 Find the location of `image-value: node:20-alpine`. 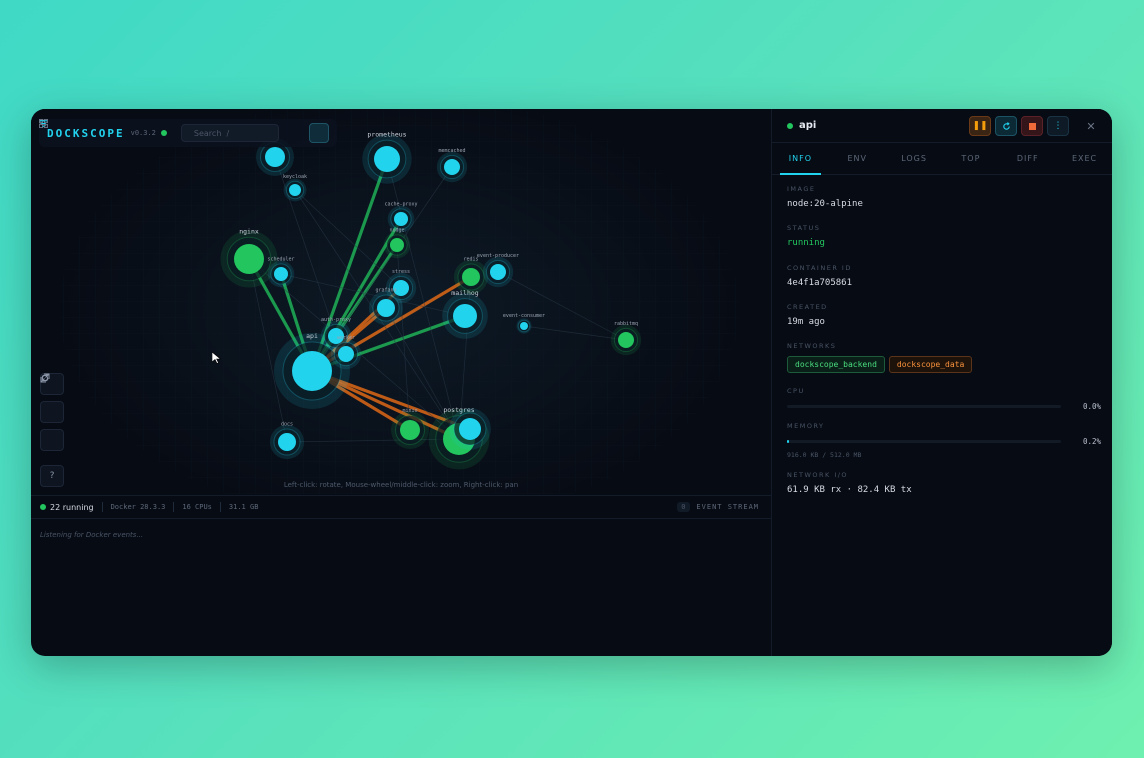

image-value: node:20-alpine is located at coordinates (825, 204).